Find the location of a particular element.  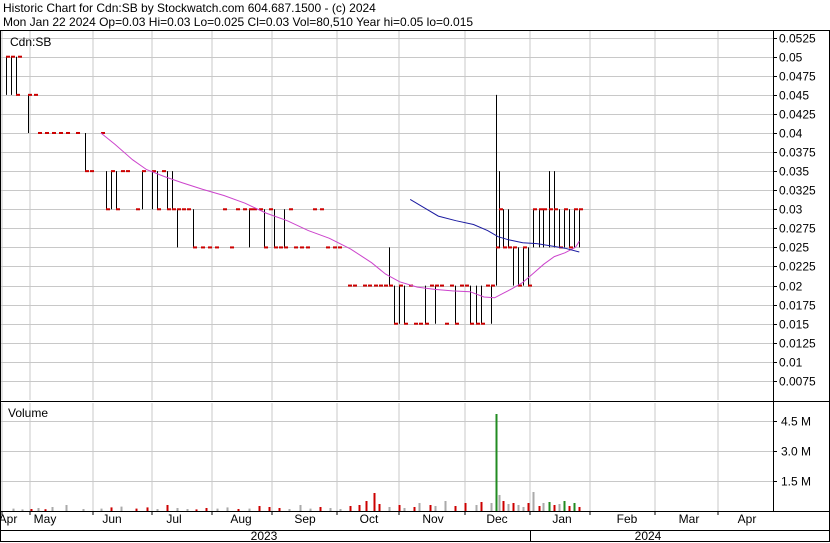

y-tick-label: 0.01 is located at coordinates (791, 363).